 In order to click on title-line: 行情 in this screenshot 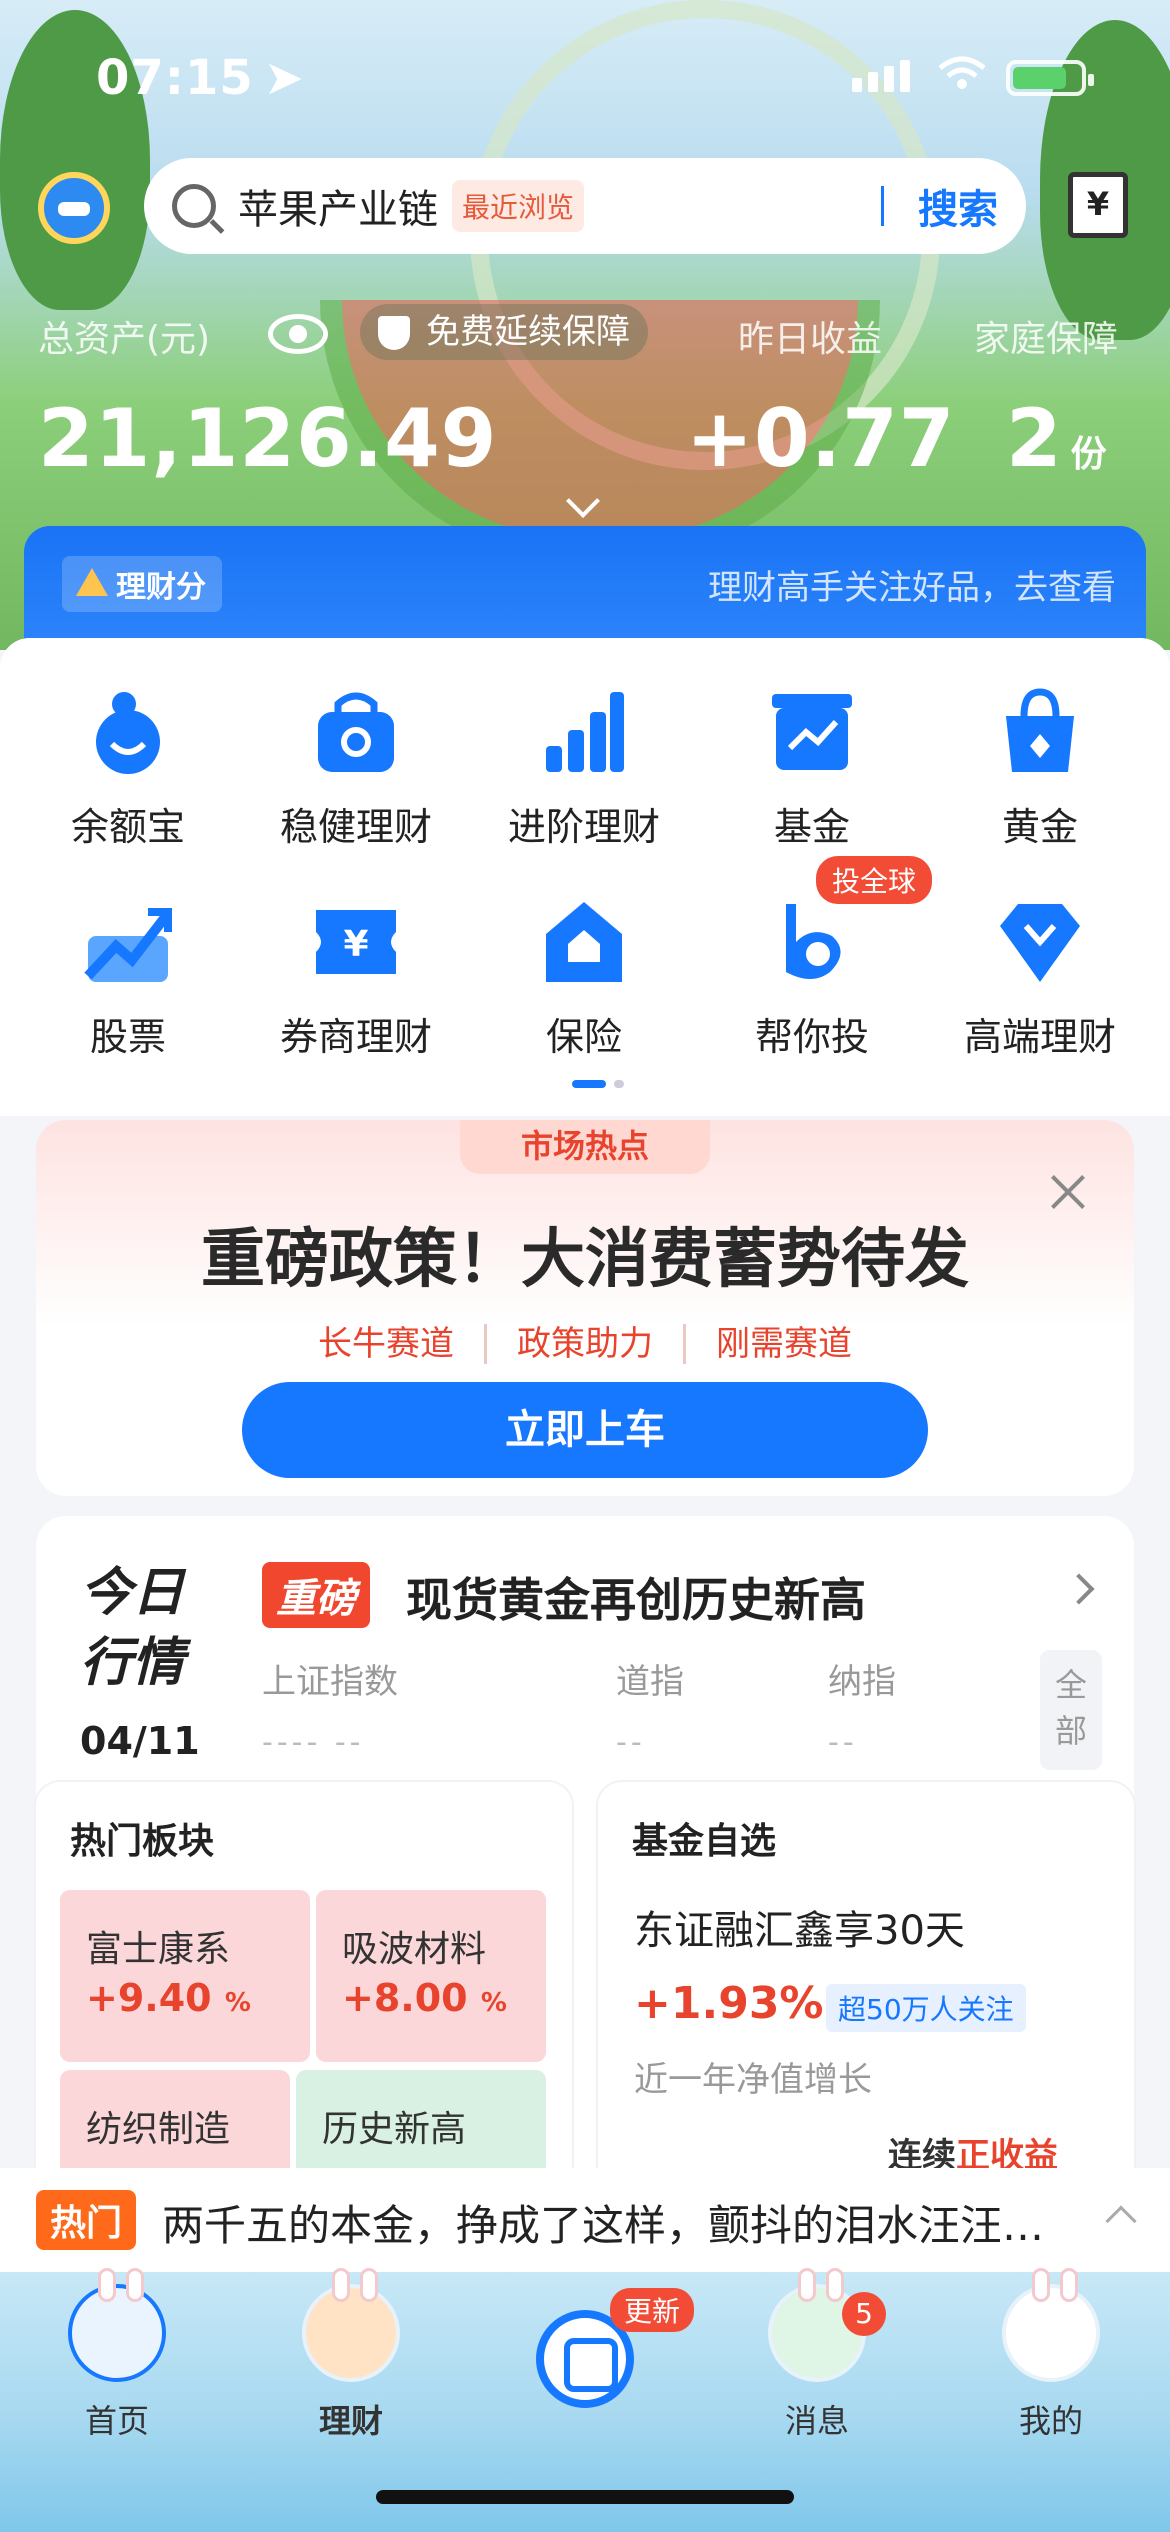, I will do `click(132, 1663)`.